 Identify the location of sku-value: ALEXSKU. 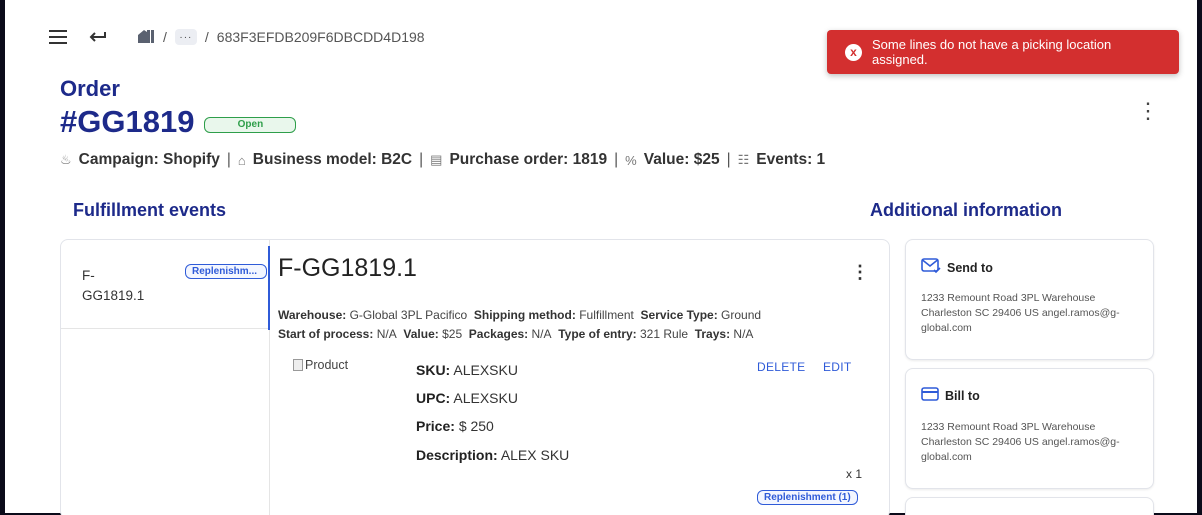
(485, 370).